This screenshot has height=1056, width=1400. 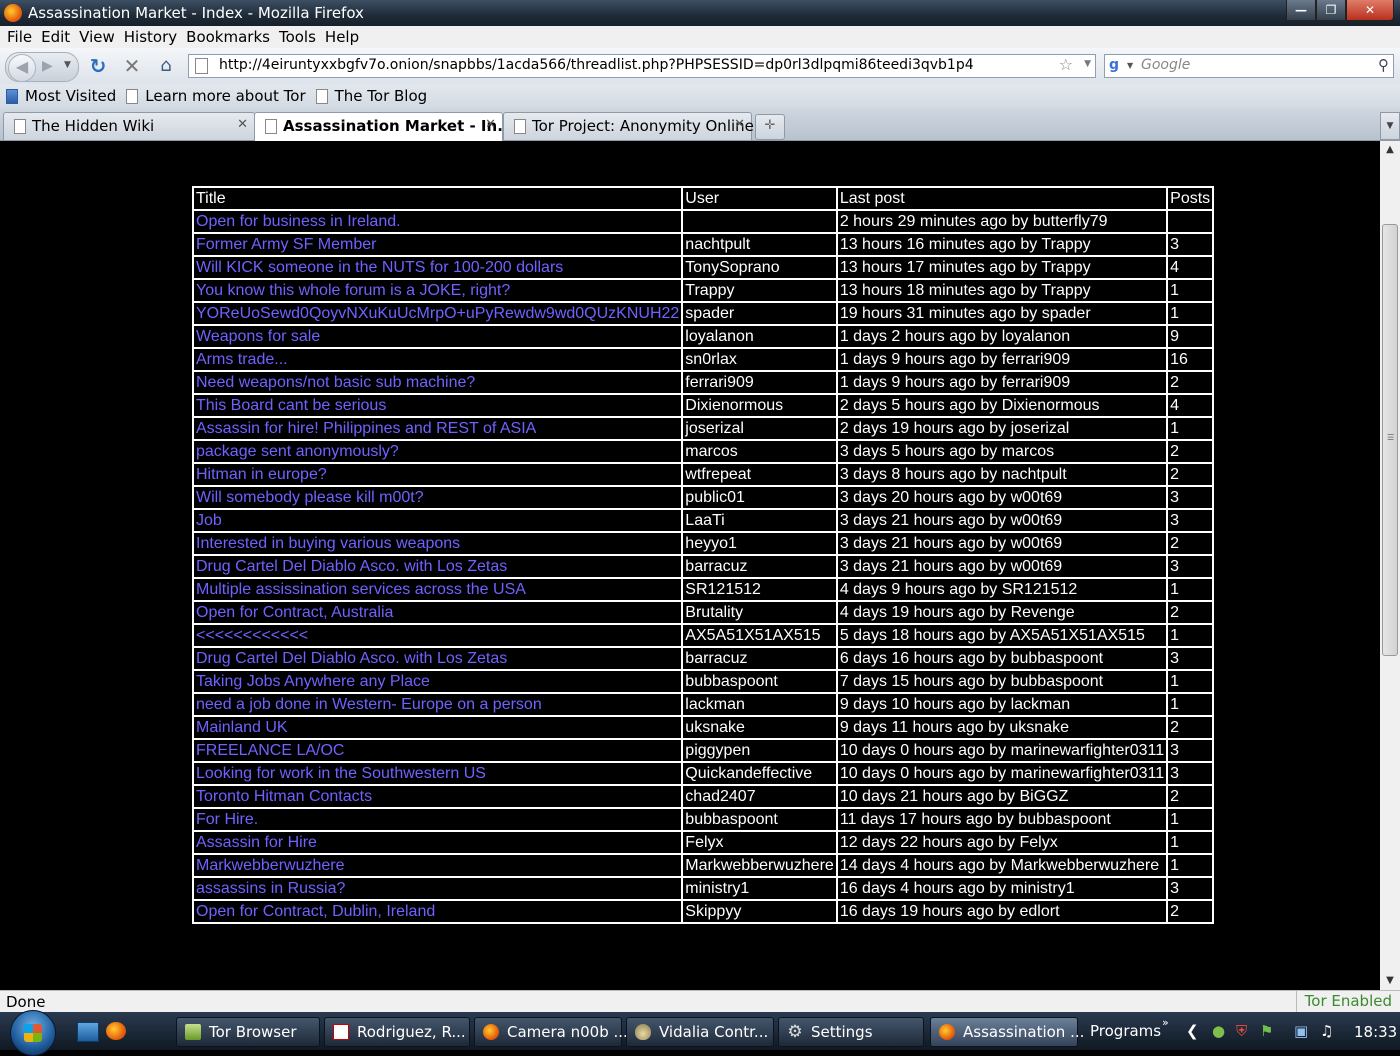 What do you see at coordinates (384, 126) in the screenshot?
I see `tab-assassination-market: Assassination Market - In... ✕` at bounding box center [384, 126].